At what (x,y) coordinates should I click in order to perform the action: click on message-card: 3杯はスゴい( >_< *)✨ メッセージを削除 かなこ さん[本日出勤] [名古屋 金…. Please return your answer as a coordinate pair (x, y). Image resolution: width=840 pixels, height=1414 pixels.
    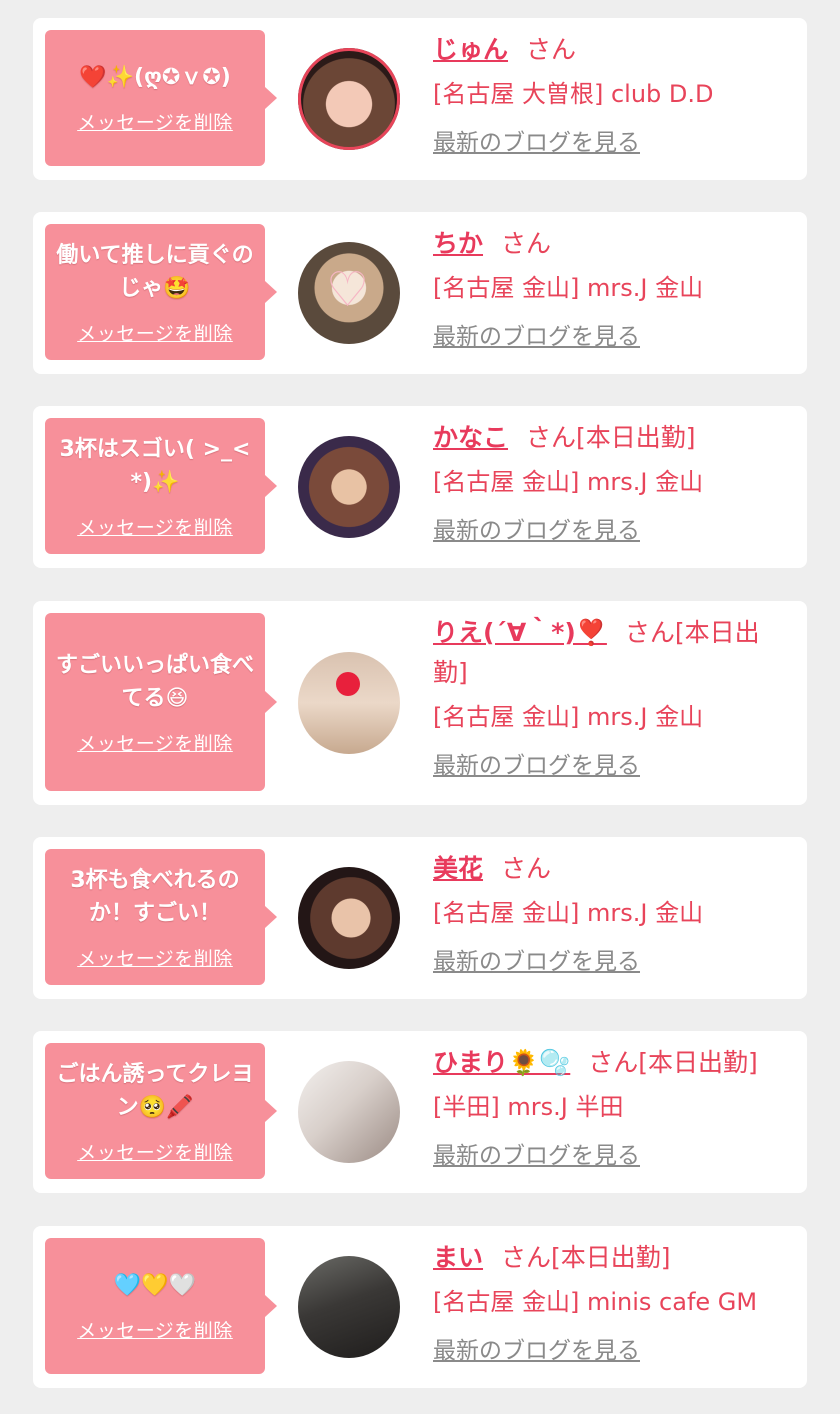
    Looking at the image, I should click on (420, 487).